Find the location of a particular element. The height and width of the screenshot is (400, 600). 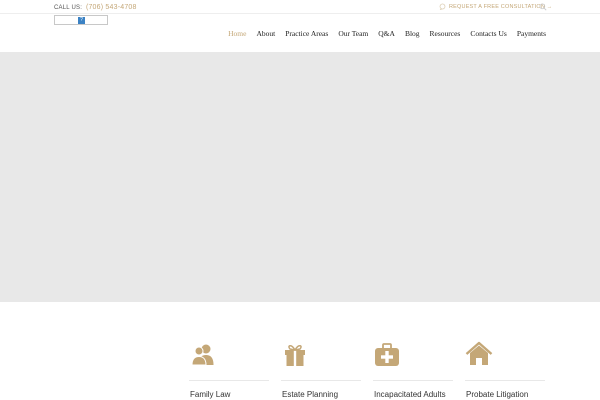

call-us-label: CALL US: is located at coordinates (68, 8).